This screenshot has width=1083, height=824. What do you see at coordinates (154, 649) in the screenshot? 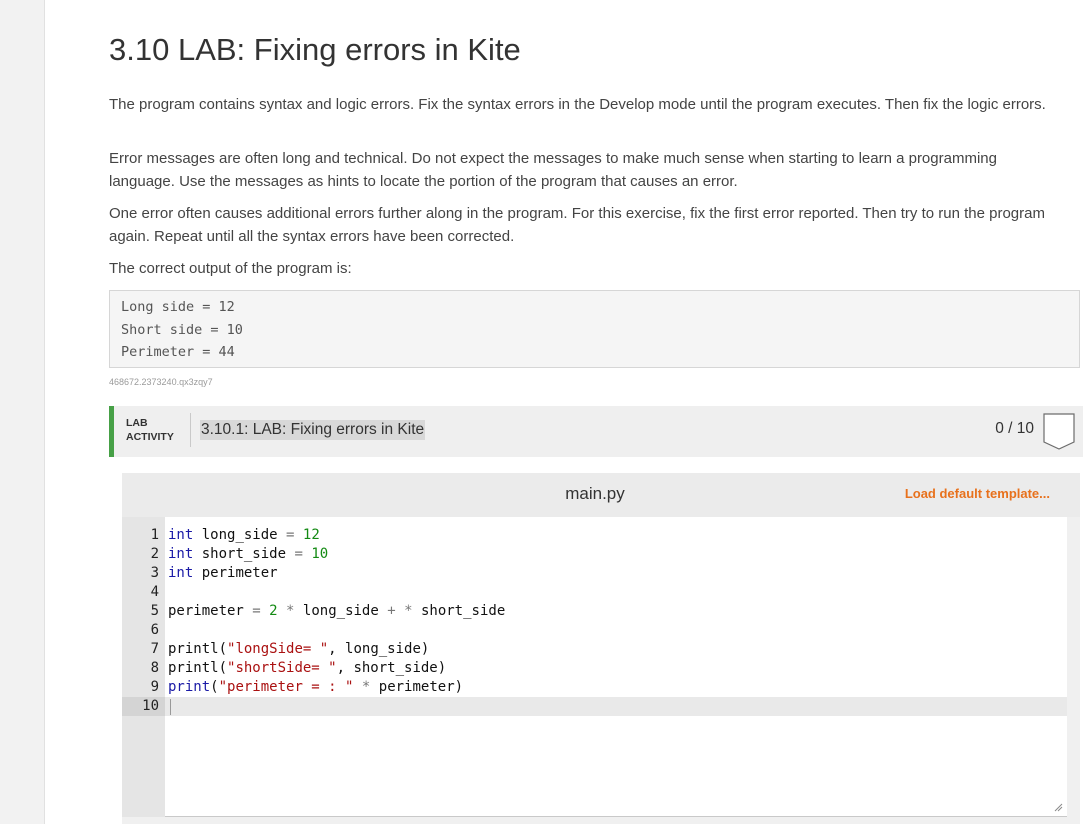
I see `line-number: 7` at bounding box center [154, 649].